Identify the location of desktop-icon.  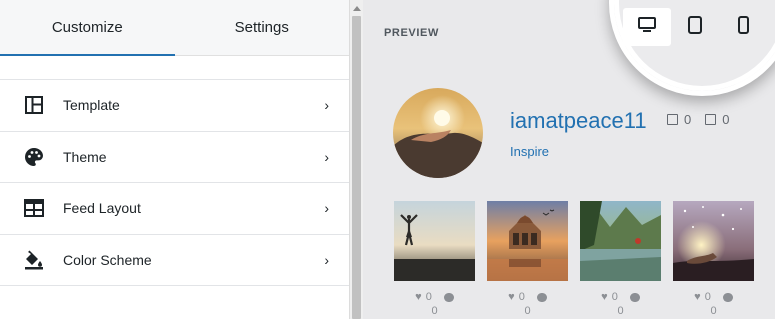
(647, 27).